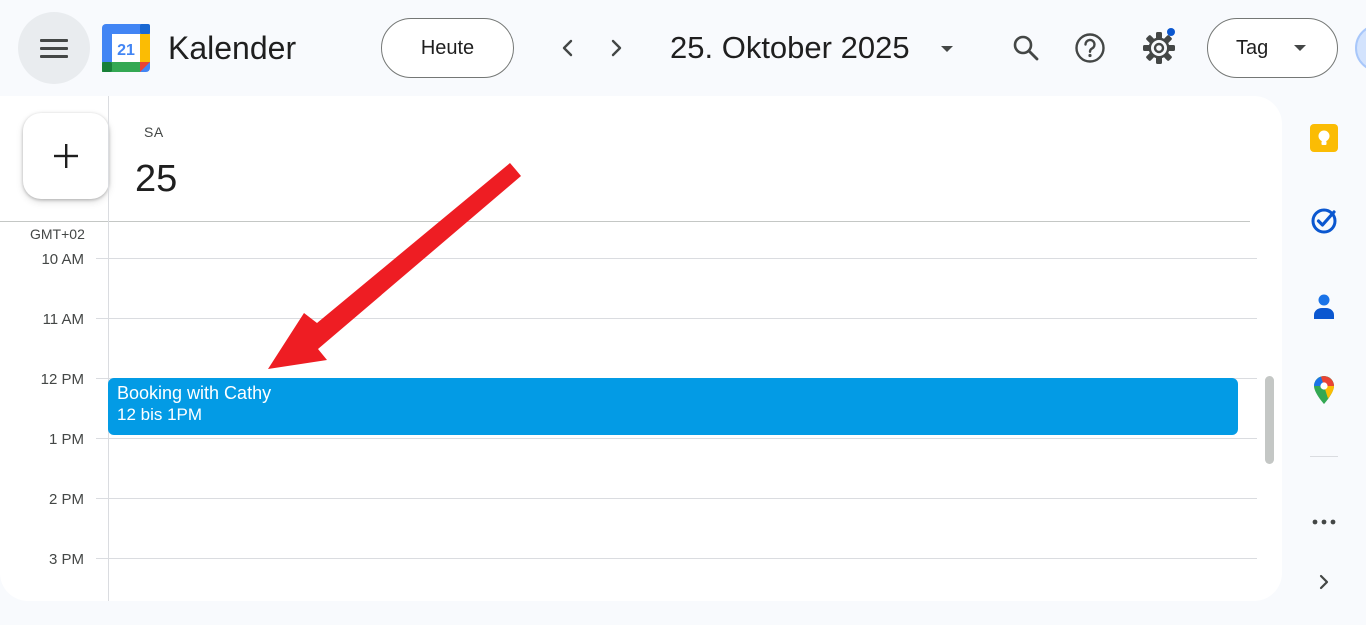 The width and height of the screenshot is (1366, 625). I want to click on main-menu-button, so click(54, 48).